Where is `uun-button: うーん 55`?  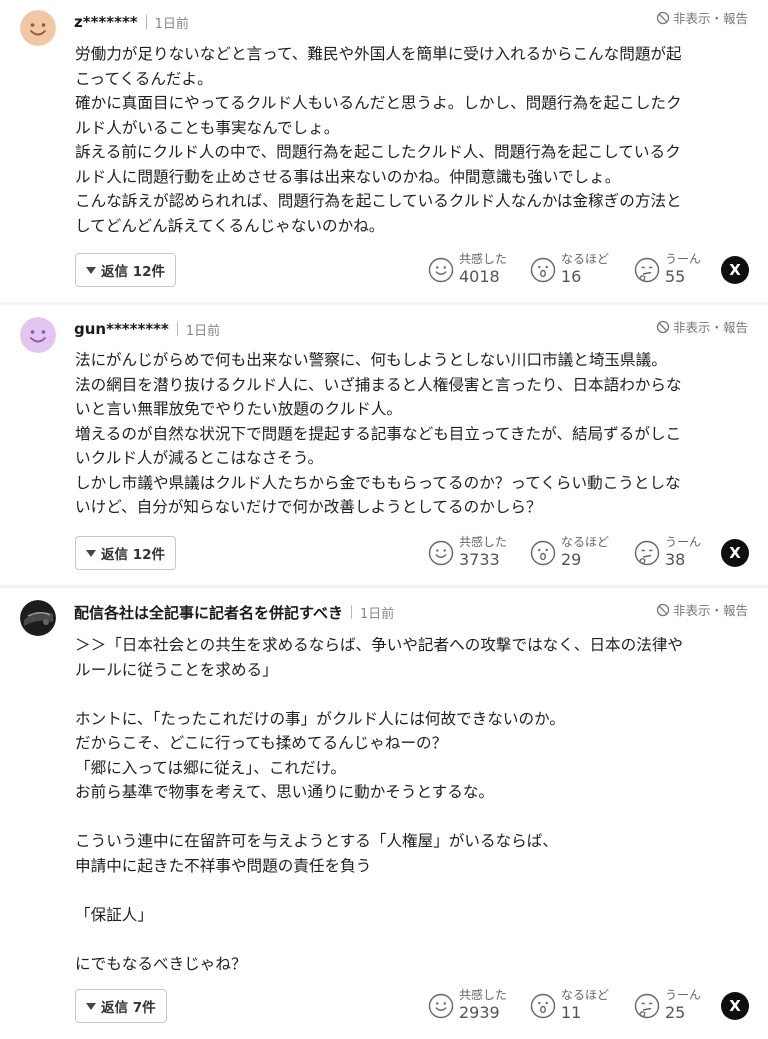
uun-button: うーん 55 is located at coordinates (667, 269).